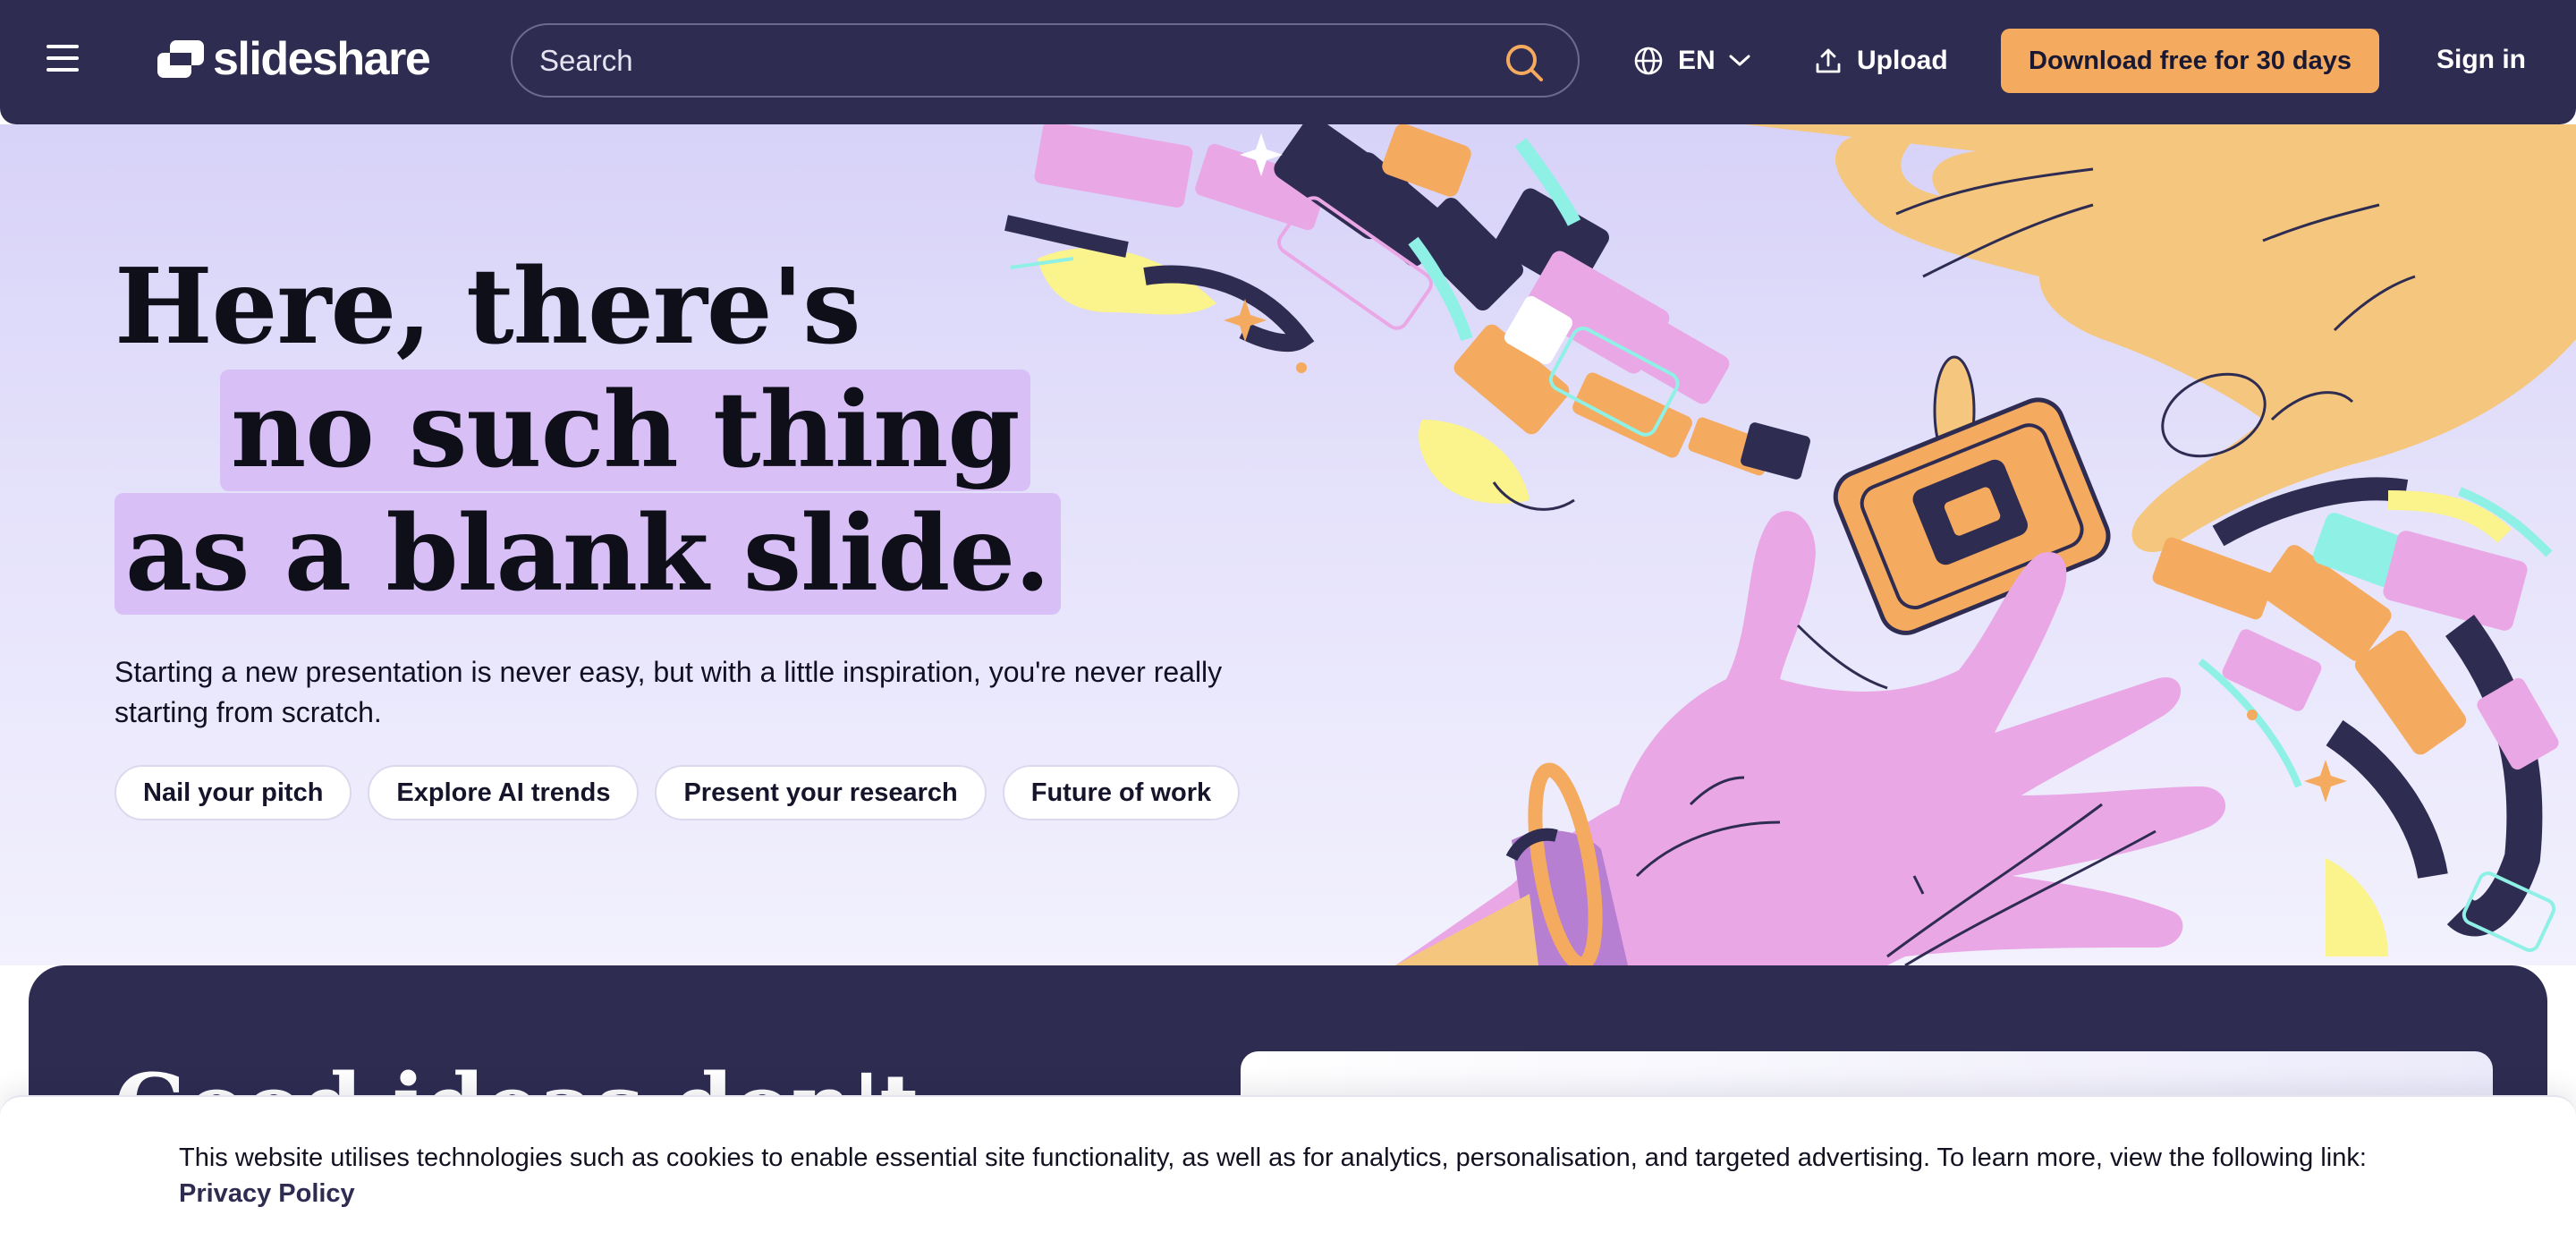 The height and width of the screenshot is (1258, 2576). What do you see at coordinates (2190, 61) in the screenshot?
I see `download-free-button: Download free for 30 days` at bounding box center [2190, 61].